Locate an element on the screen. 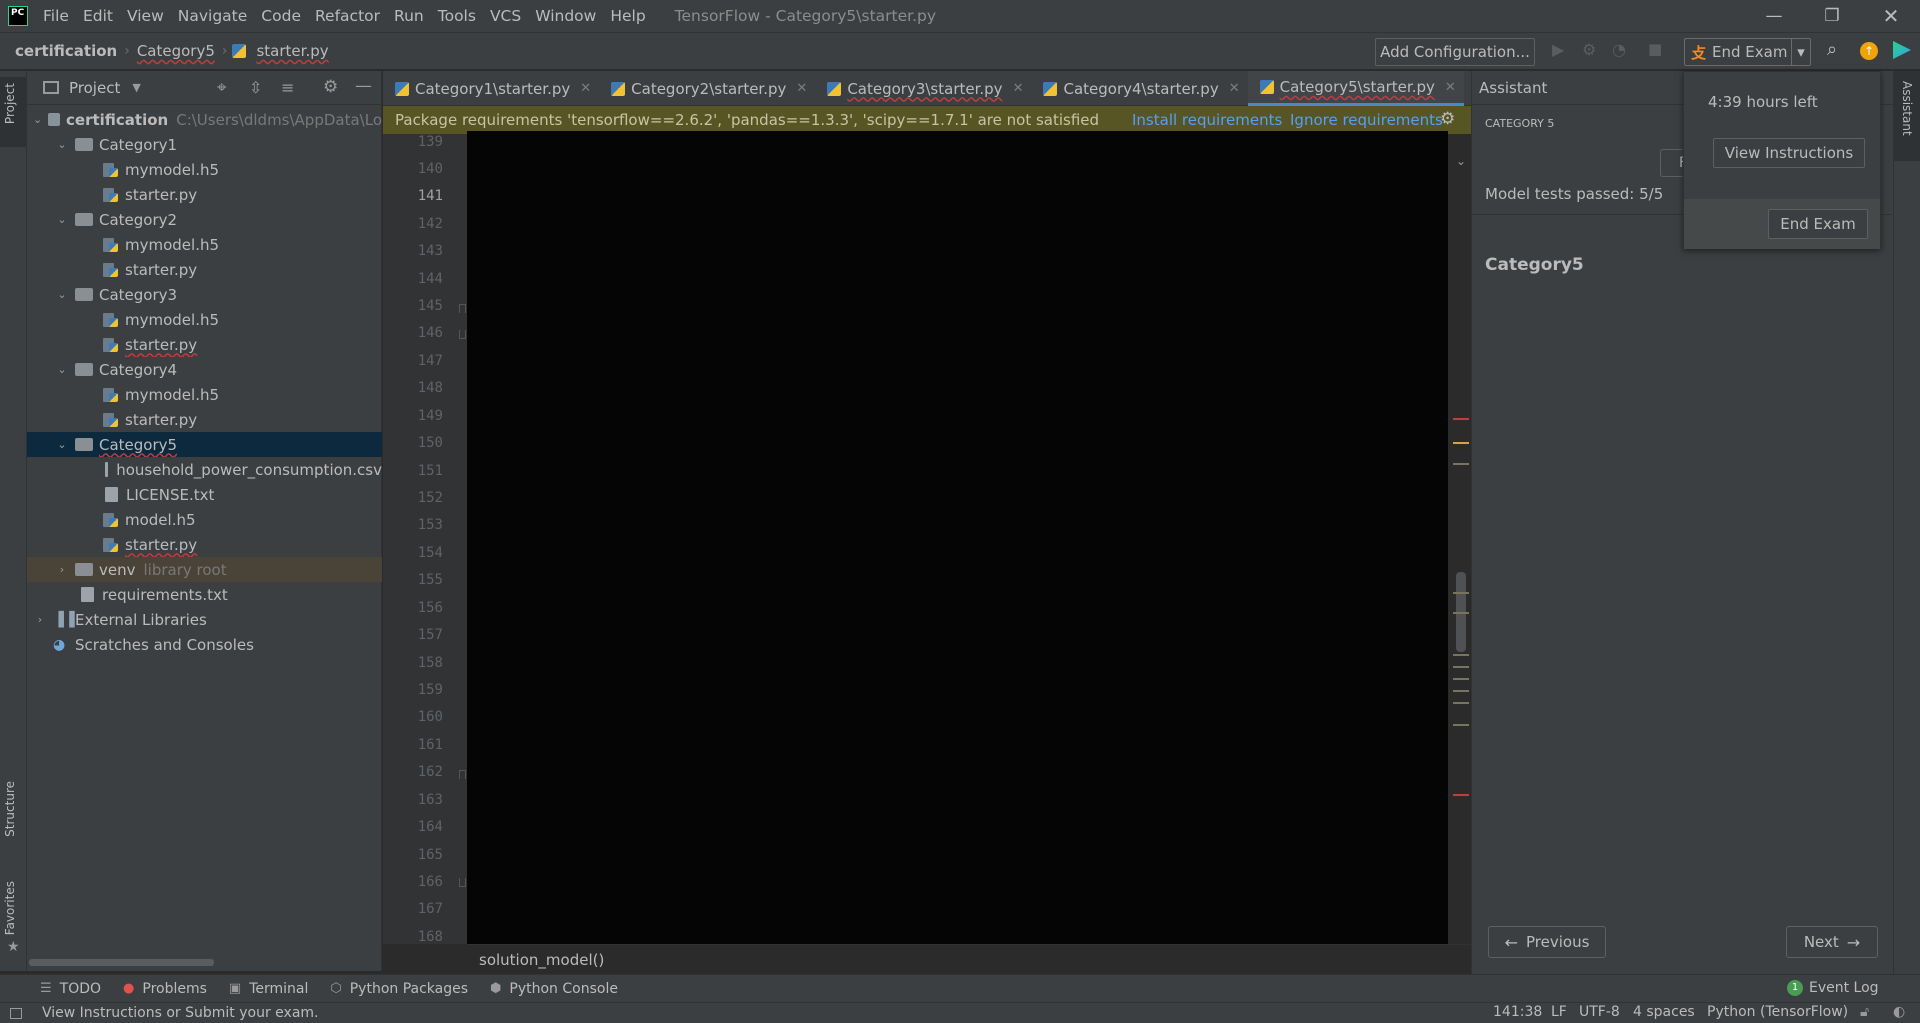 This screenshot has width=1920, height=1023. menu-window: Window is located at coordinates (565, 16).